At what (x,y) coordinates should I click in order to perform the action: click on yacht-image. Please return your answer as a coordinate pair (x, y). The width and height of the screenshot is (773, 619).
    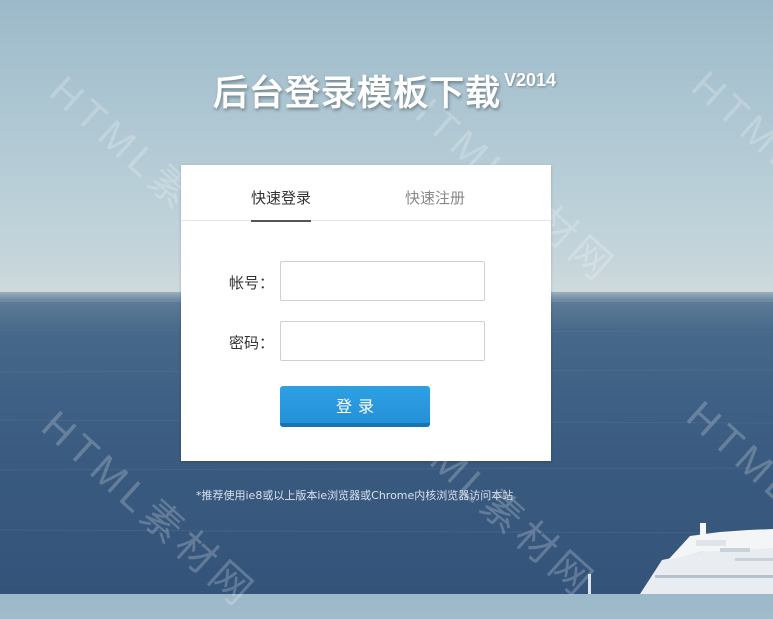
    Looking at the image, I should click on (680, 558).